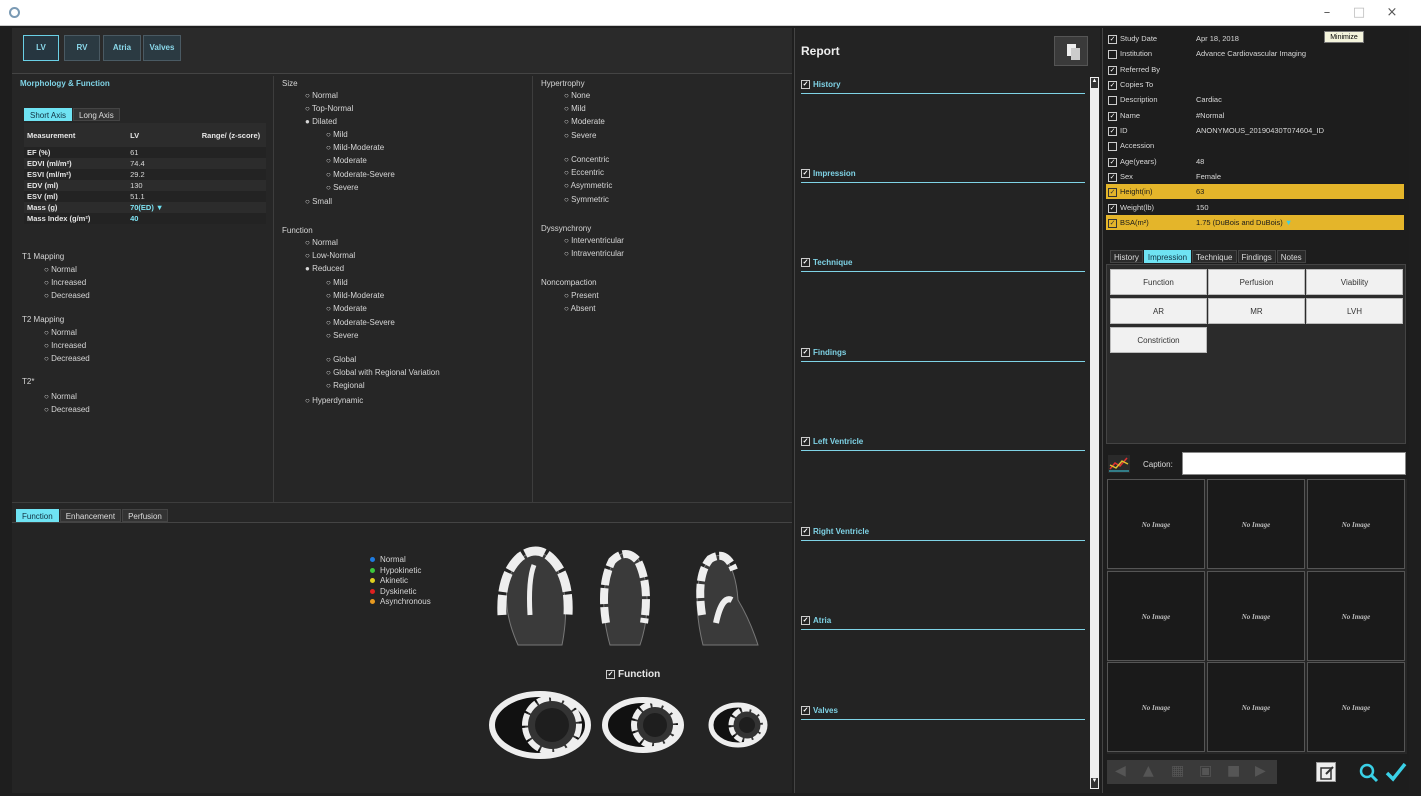  I want to click on radio-option: ○ Hyperdynamic, so click(334, 400).